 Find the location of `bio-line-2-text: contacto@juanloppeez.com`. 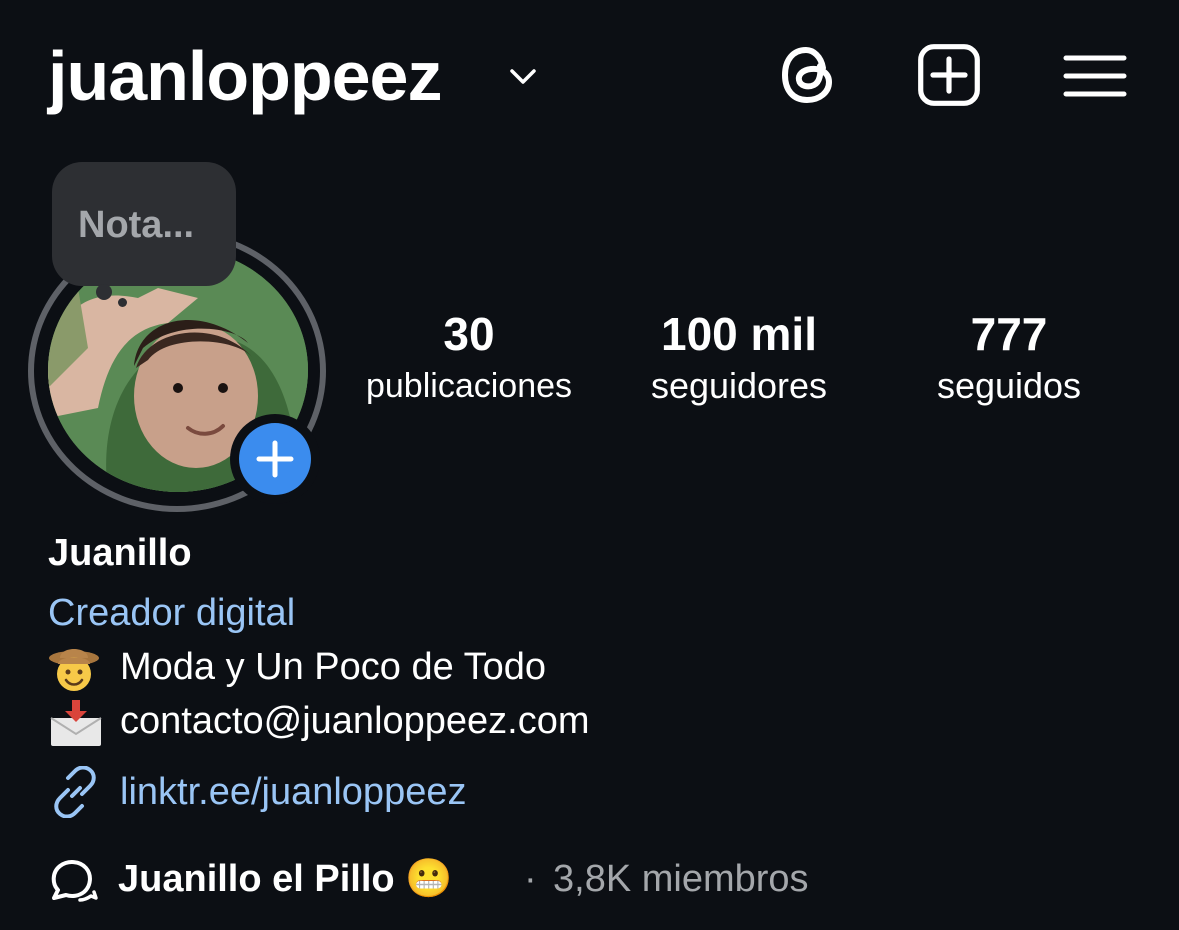

bio-line-2-text: contacto@juanloppeez.com is located at coordinates (355, 721).